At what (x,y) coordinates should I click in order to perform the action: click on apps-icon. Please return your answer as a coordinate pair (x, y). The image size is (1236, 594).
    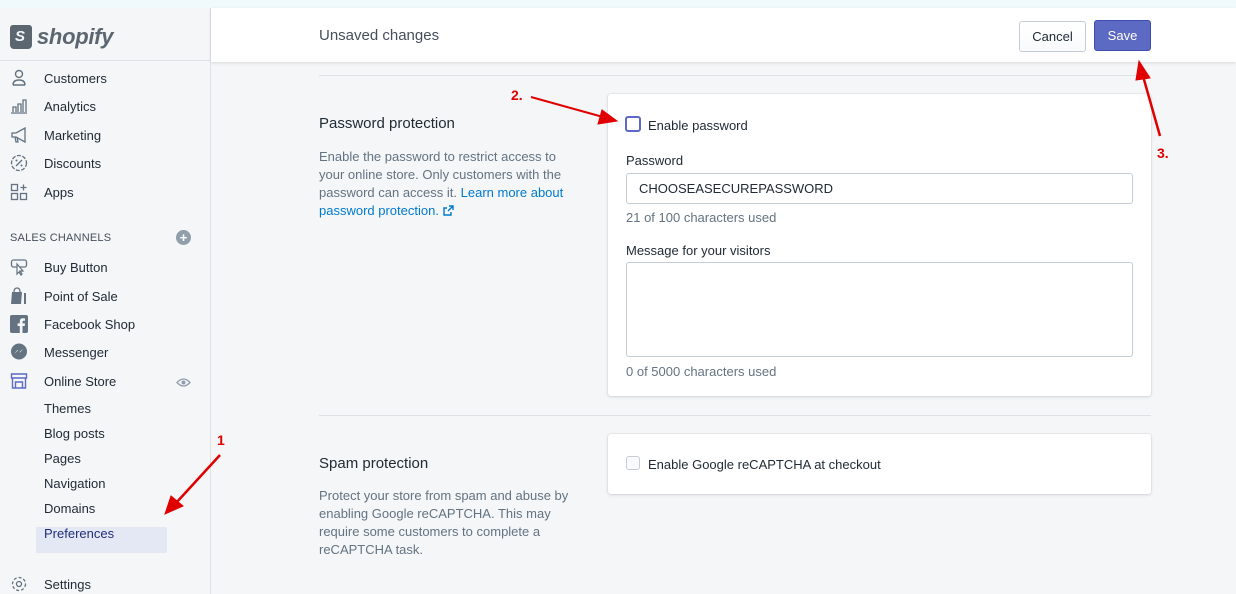
    Looking at the image, I should click on (19, 192).